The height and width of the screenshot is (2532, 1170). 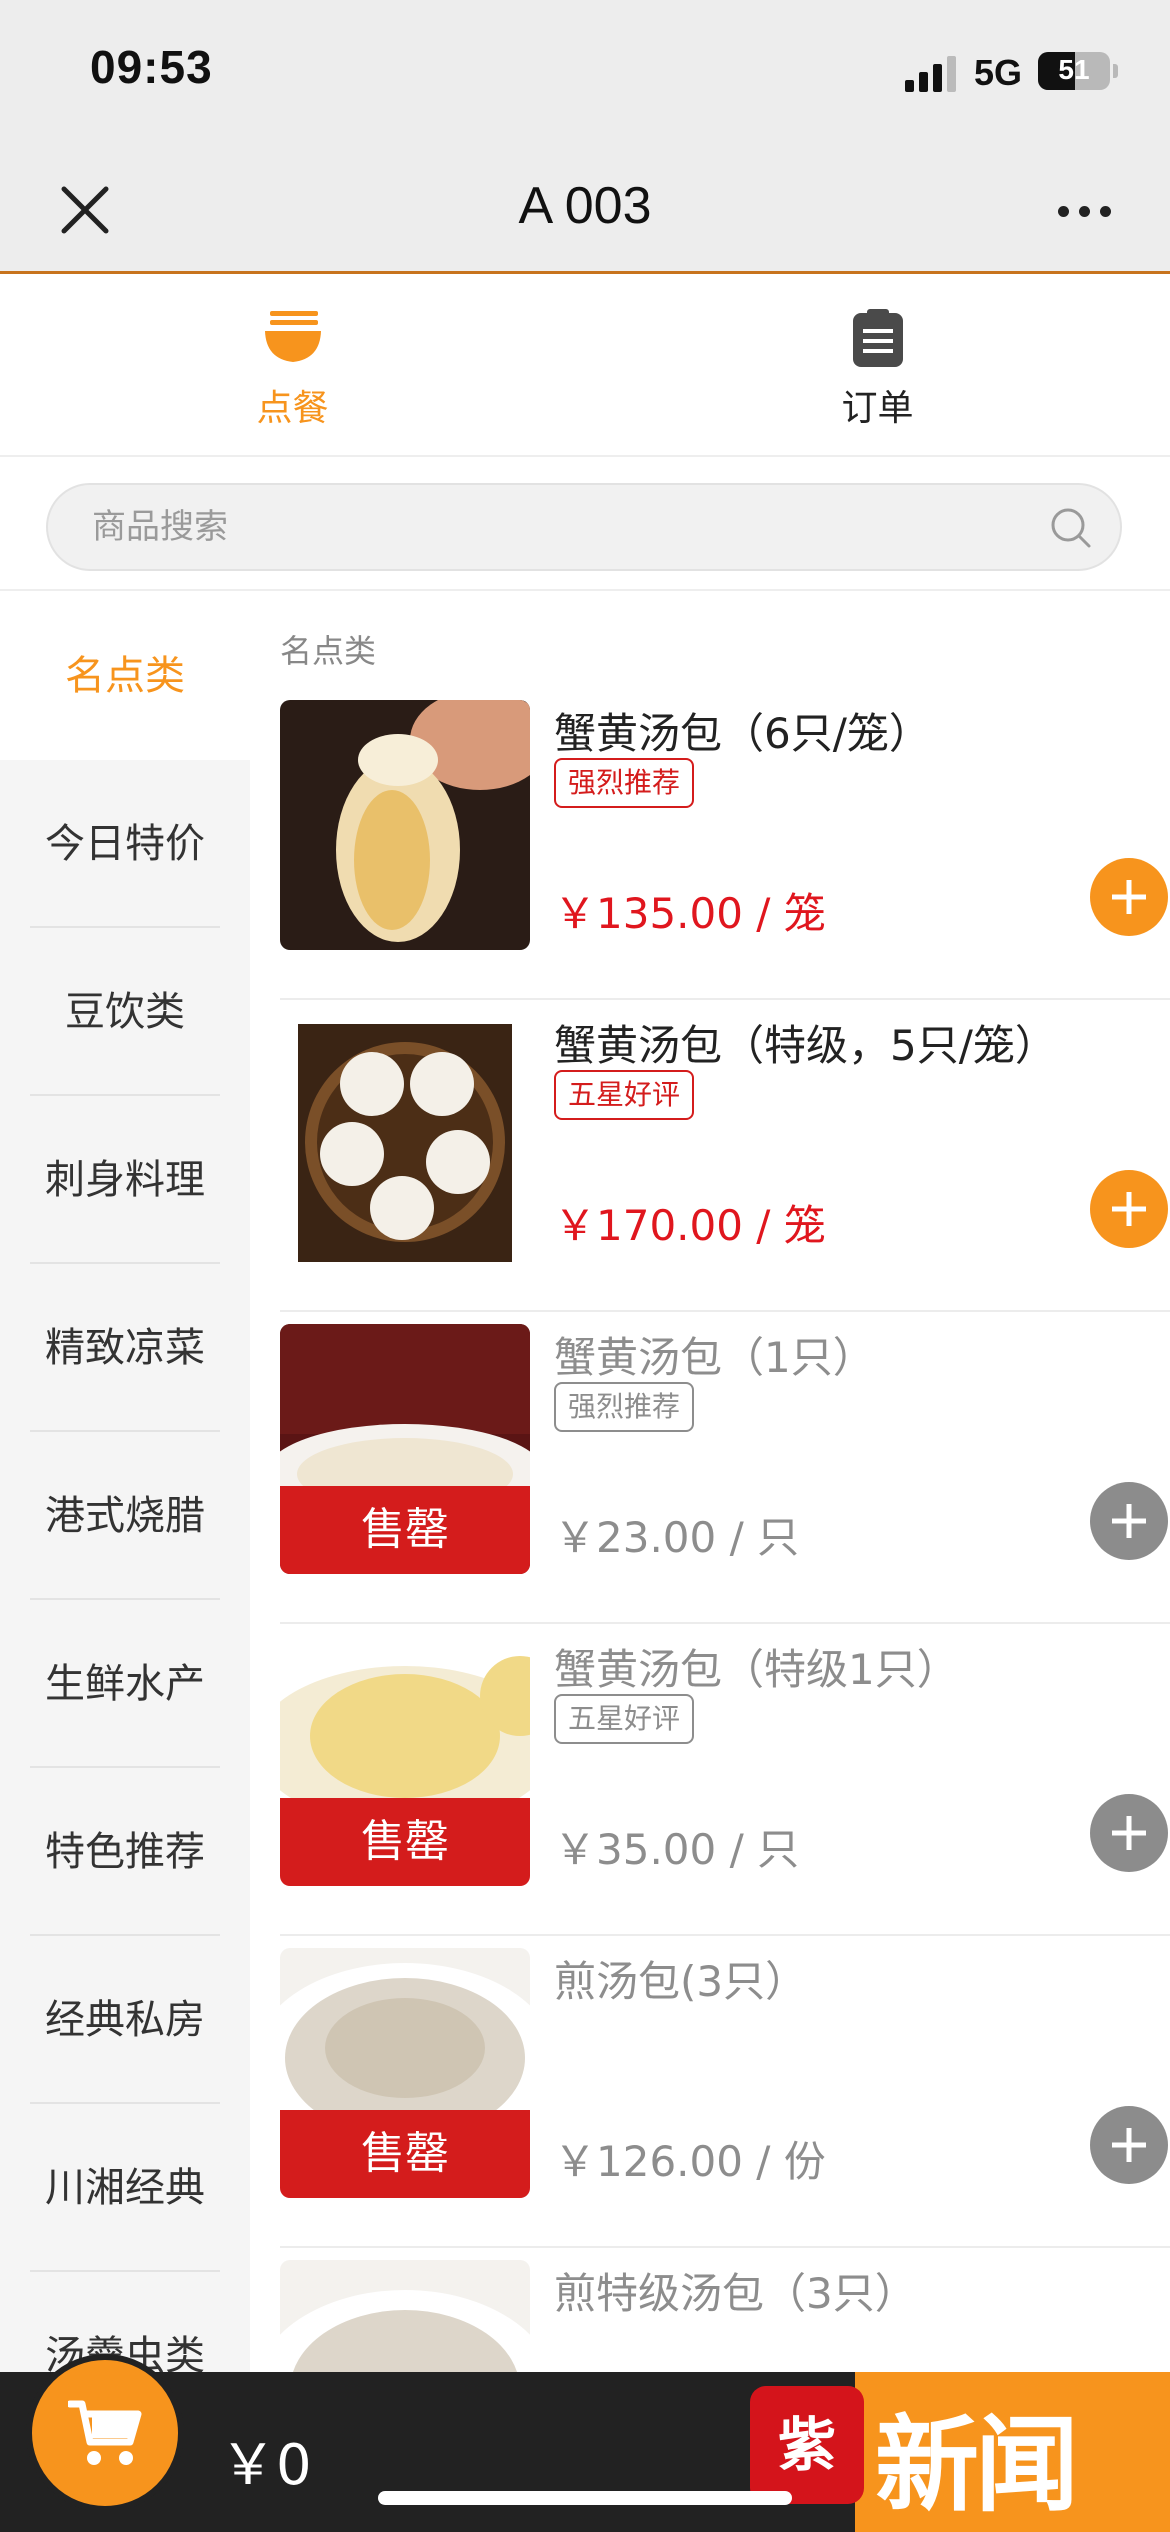 I want to click on tab-orders: 订单, so click(x=877, y=367).